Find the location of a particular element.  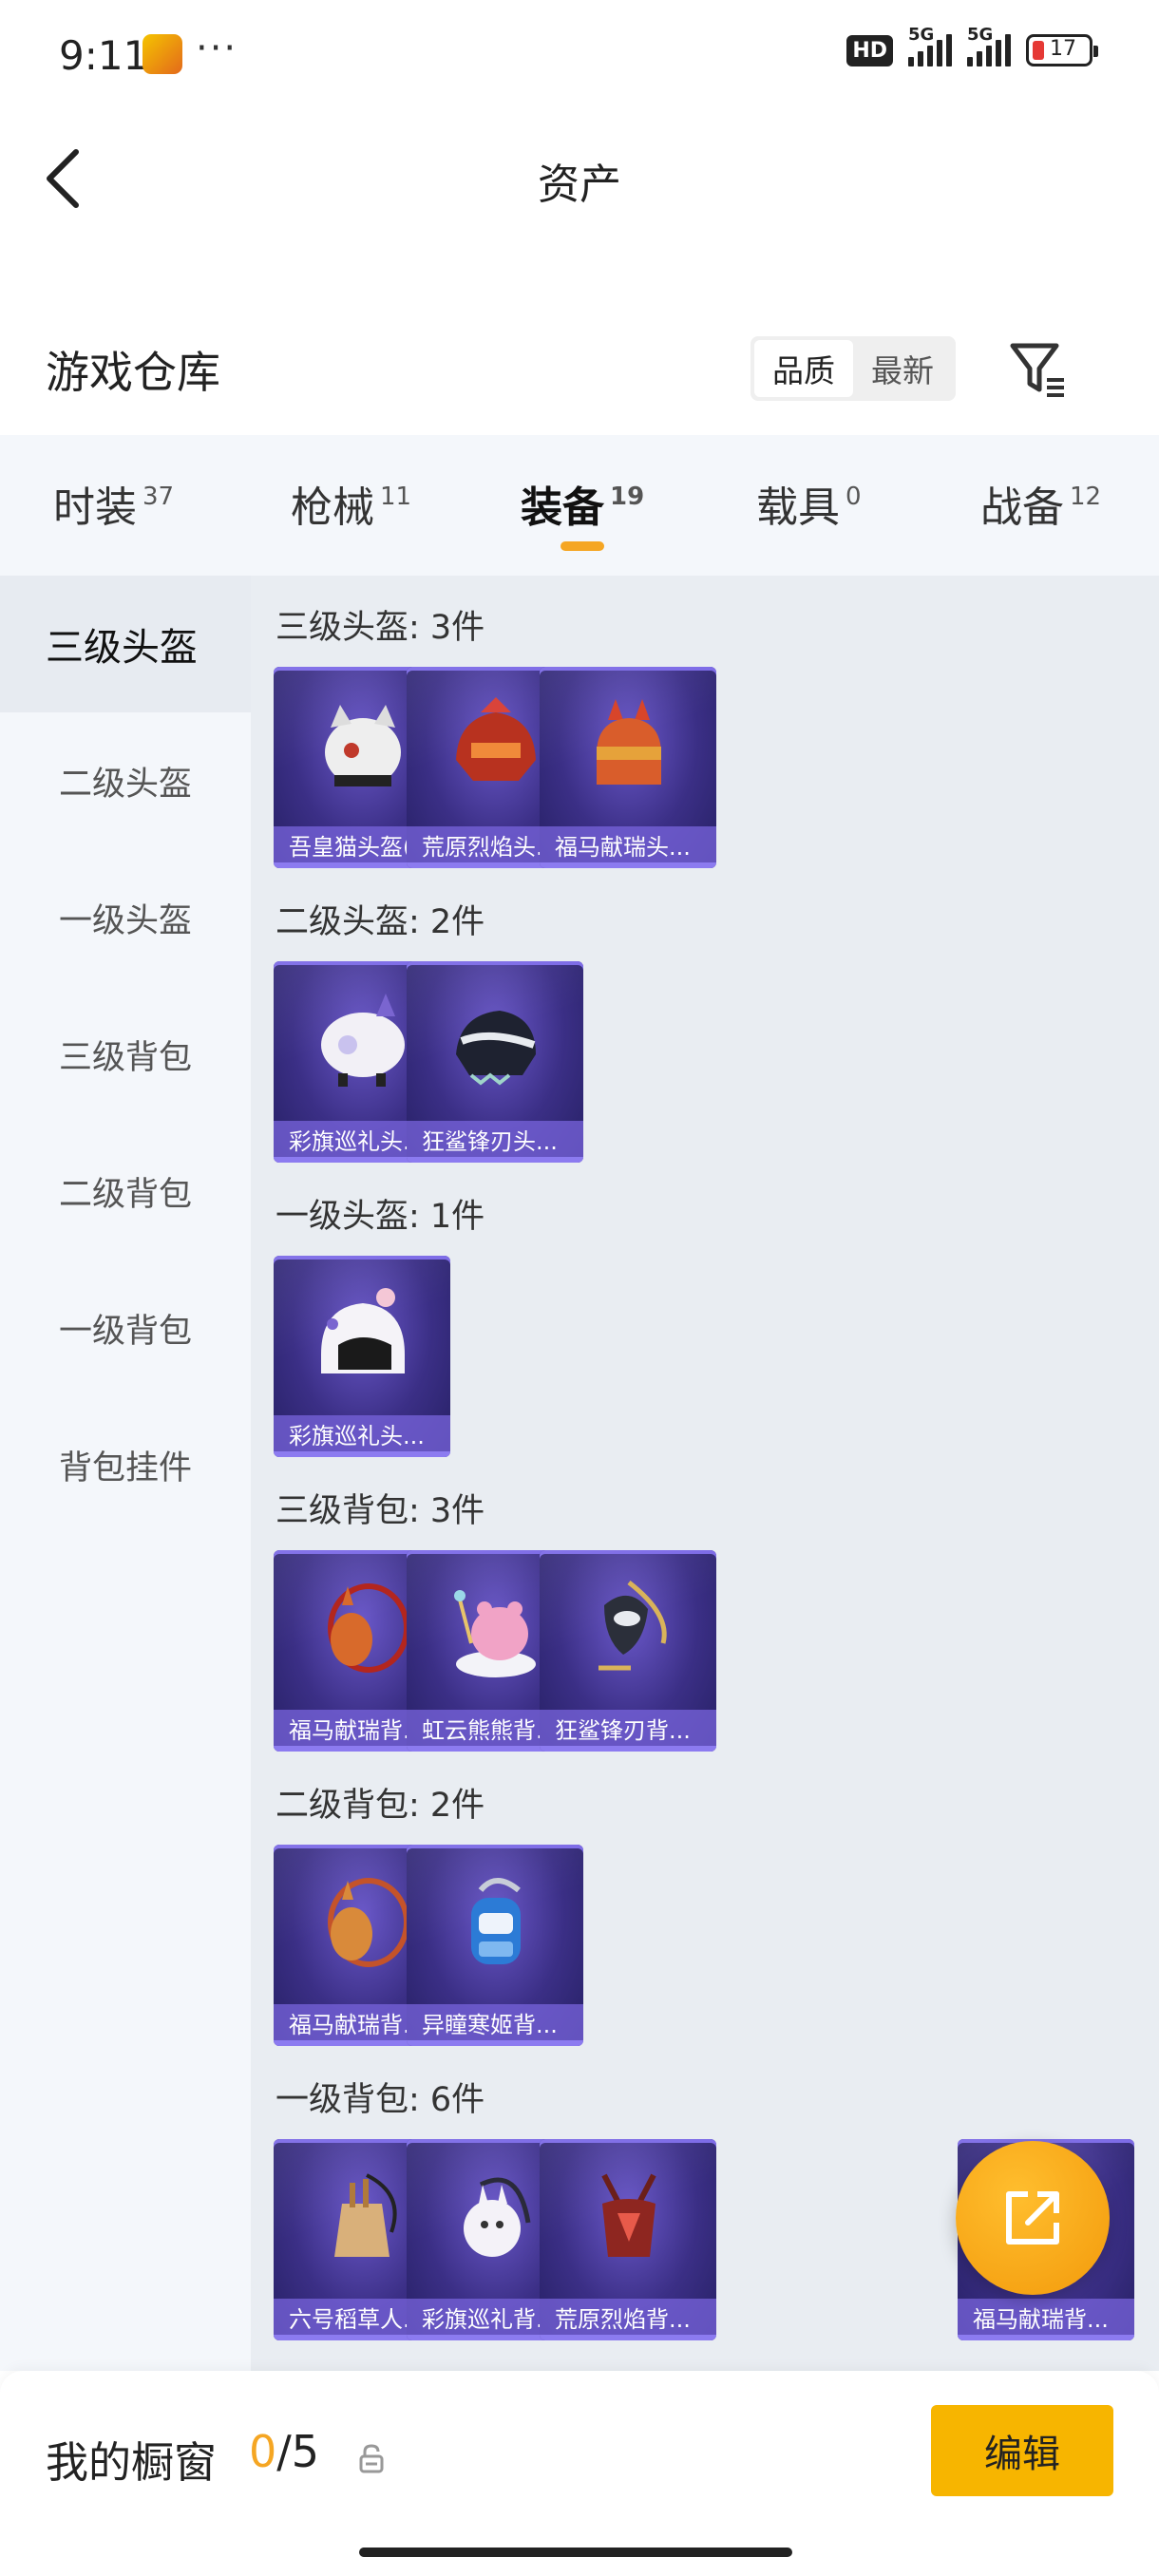

filter-icon is located at coordinates (1037, 368).